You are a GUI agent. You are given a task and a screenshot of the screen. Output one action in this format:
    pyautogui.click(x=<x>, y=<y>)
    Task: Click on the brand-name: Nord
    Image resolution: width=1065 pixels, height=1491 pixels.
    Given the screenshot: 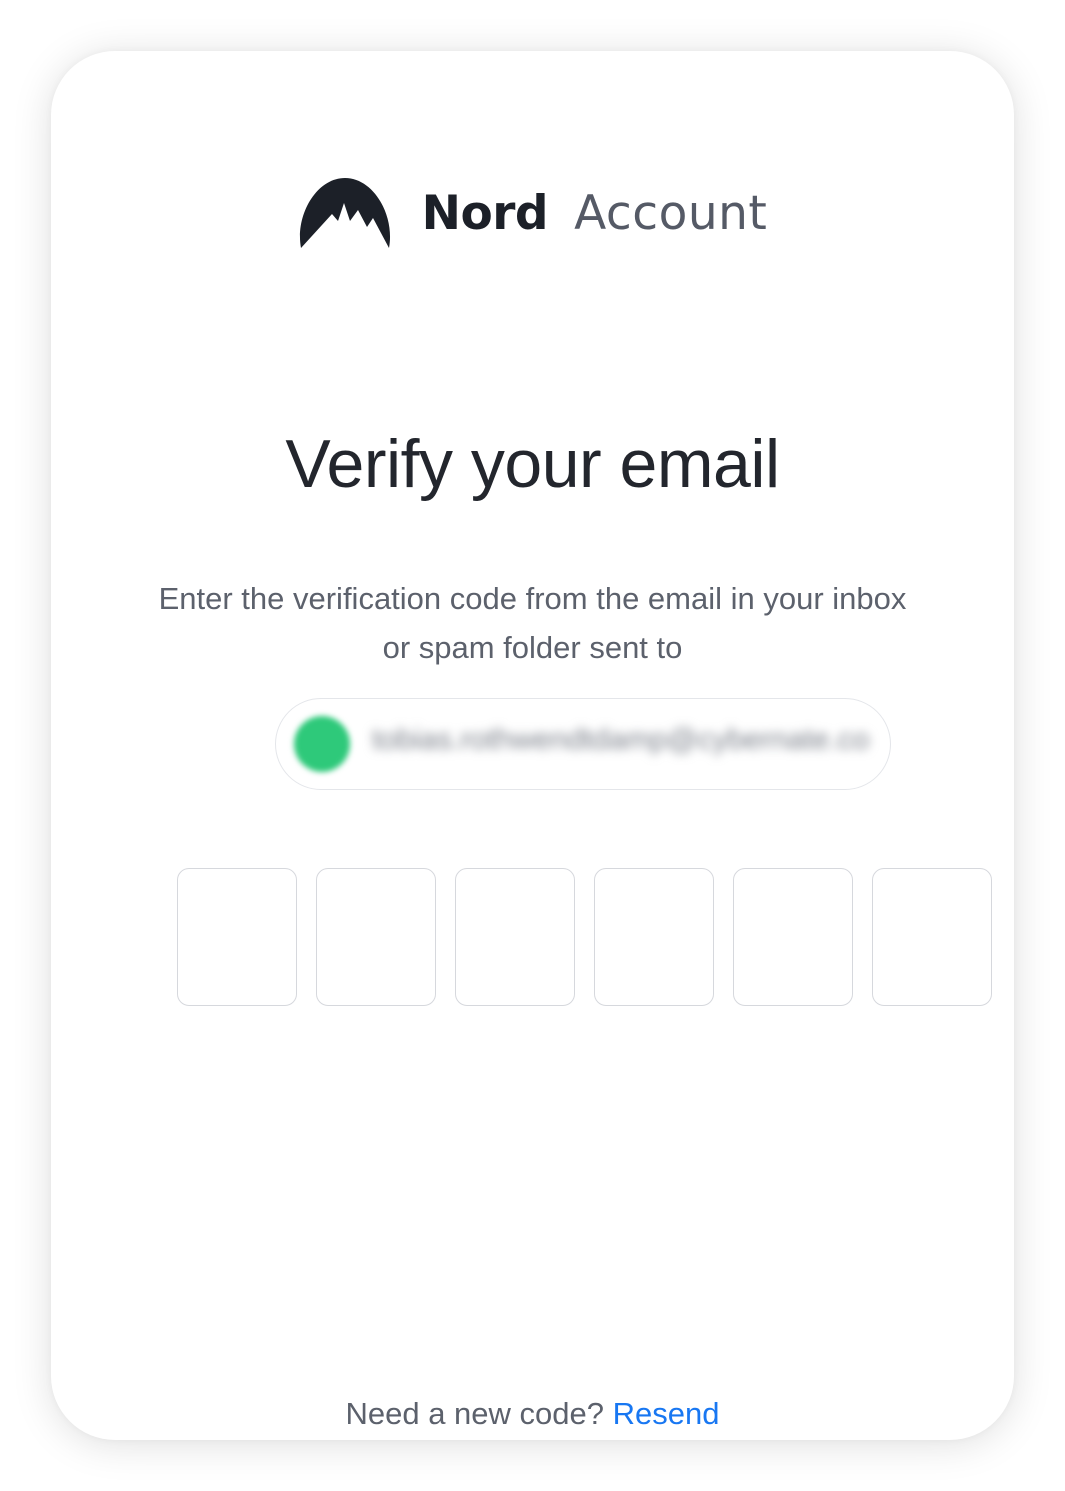 What is the action you would take?
    pyautogui.click(x=485, y=213)
    